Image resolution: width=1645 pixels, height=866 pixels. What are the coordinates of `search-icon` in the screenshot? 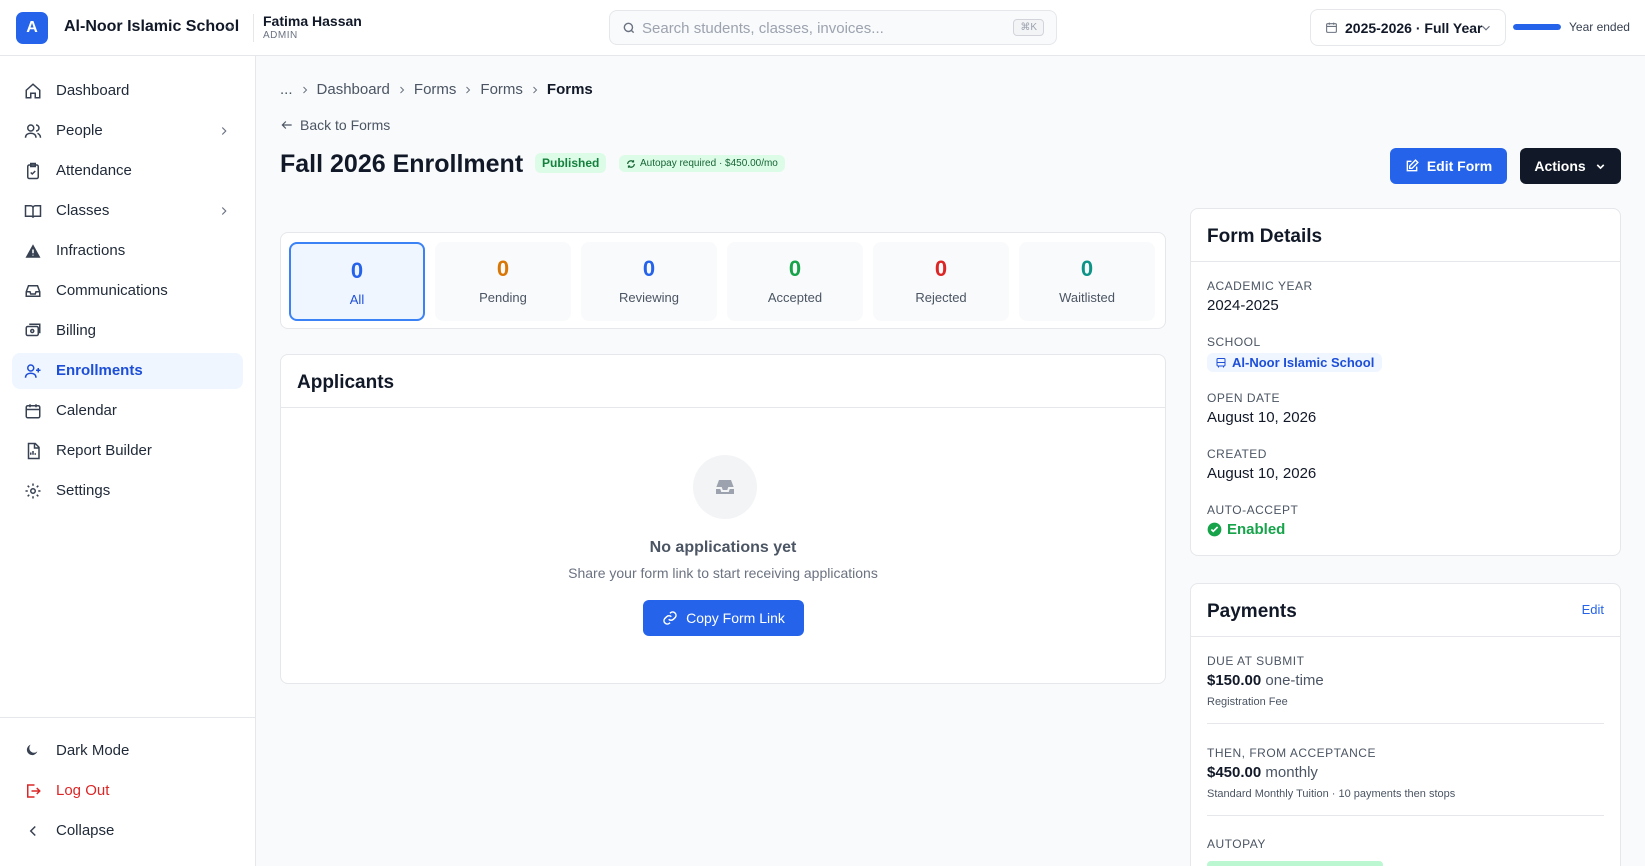 It's located at (629, 28).